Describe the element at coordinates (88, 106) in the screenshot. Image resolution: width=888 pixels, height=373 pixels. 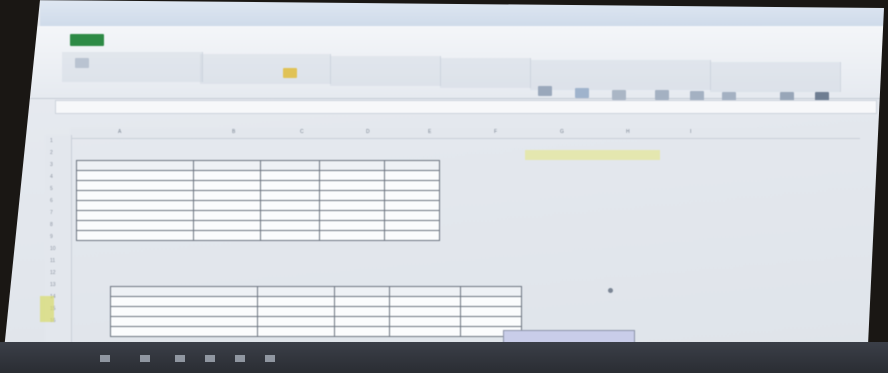
I see `name-box` at that location.